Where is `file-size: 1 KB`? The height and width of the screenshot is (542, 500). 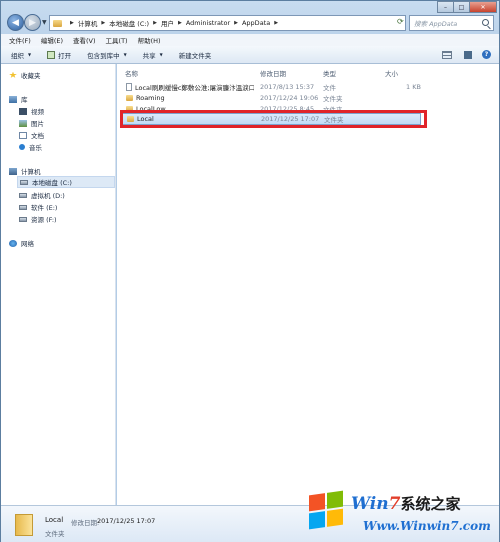 file-size: 1 KB is located at coordinates (413, 86).